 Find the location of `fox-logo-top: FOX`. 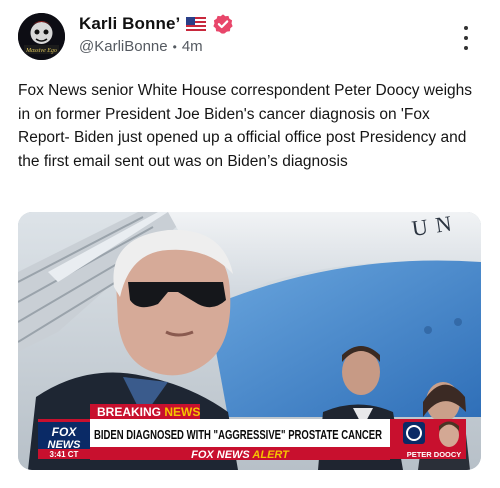

fox-logo-top: FOX is located at coordinates (65, 432).